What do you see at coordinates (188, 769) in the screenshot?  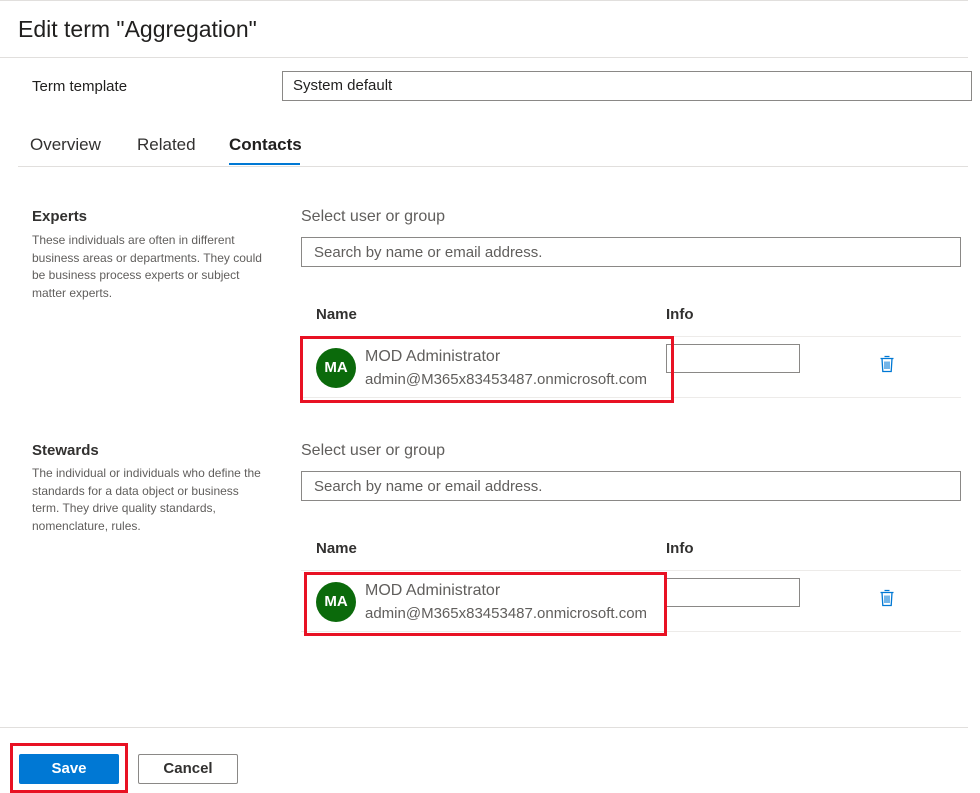 I see `cancel-button: Cancel` at bounding box center [188, 769].